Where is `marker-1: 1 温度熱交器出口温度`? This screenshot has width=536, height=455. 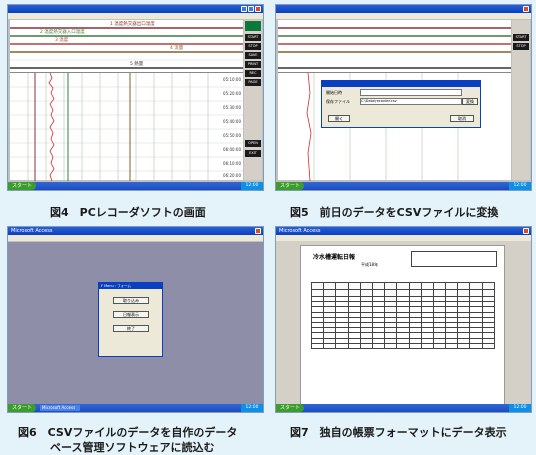 marker-1: 1 温度熱交器出口温度 is located at coordinates (132, 24).